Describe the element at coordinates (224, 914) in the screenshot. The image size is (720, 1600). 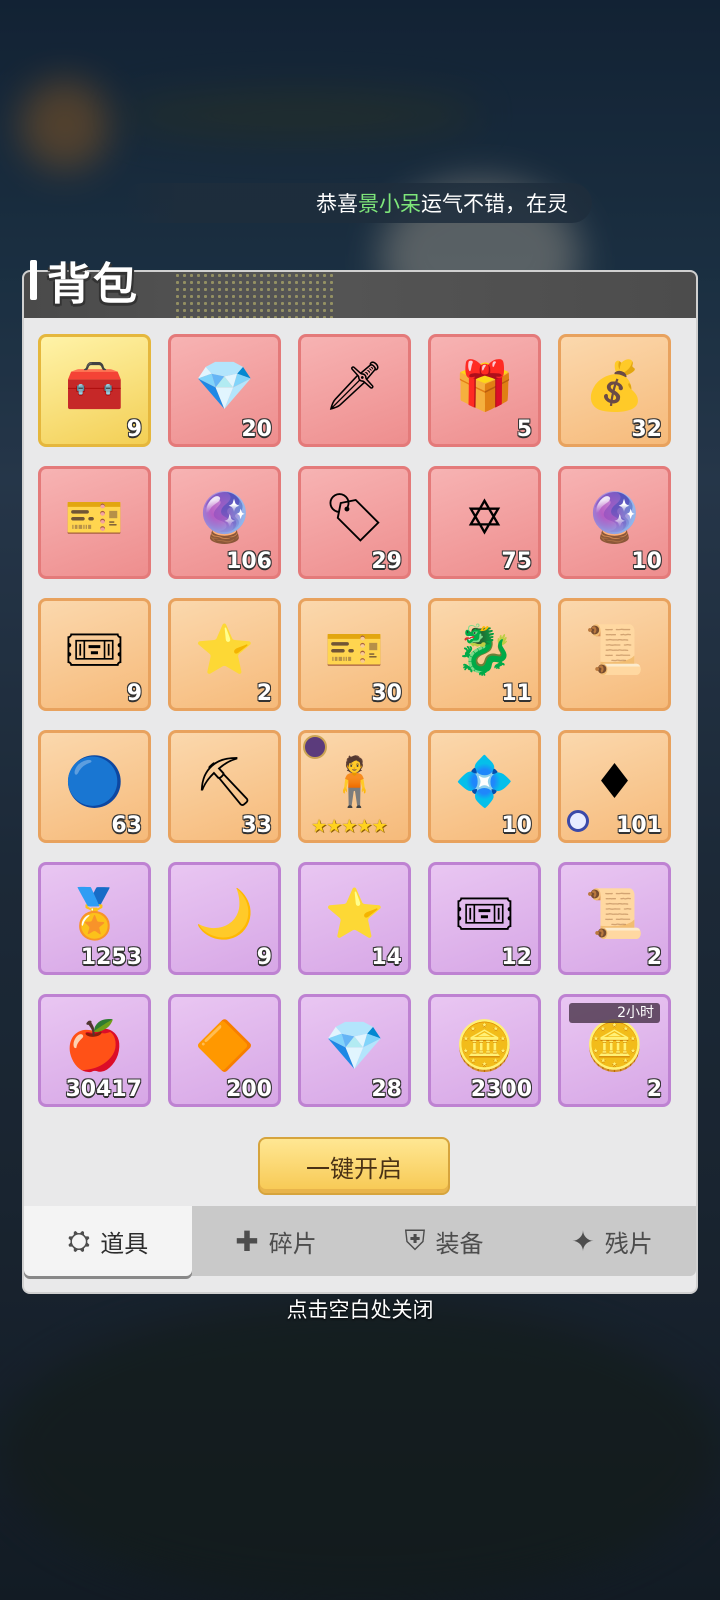
I see `moon-ticket-icon: 🌙` at that location.